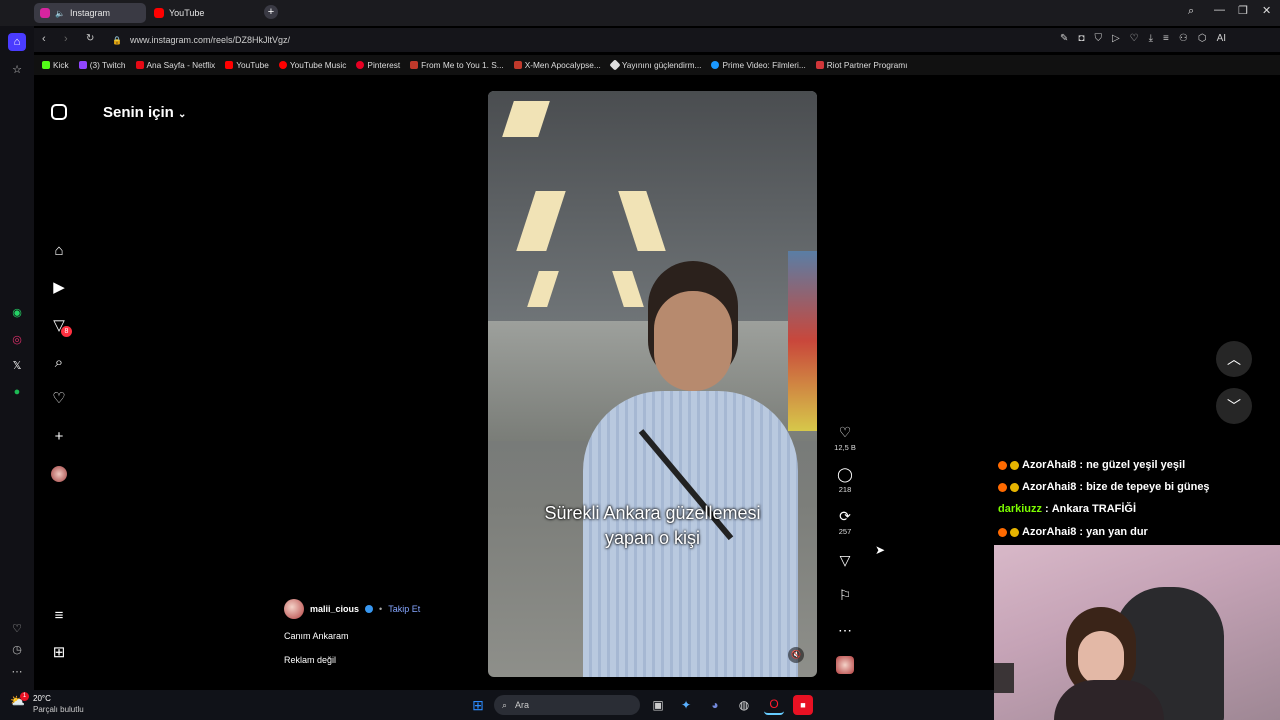  What do you see at coordinates (478, 705) in the screenshot?
I see `windows-start-icon: ⊞` at bounding box center [478, 705].